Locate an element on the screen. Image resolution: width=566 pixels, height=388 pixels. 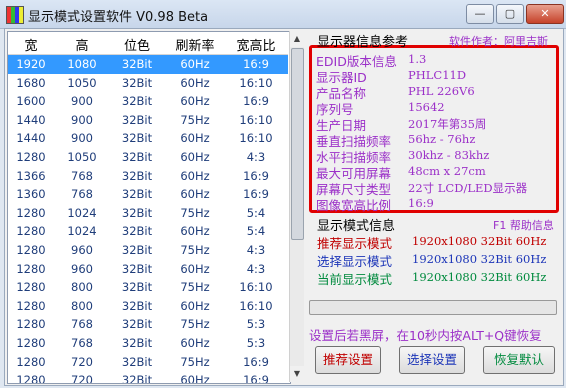
selected-mode: 选择显示模式 1920x1080 32Bit 60Hz is located at coordinates (431, 260).